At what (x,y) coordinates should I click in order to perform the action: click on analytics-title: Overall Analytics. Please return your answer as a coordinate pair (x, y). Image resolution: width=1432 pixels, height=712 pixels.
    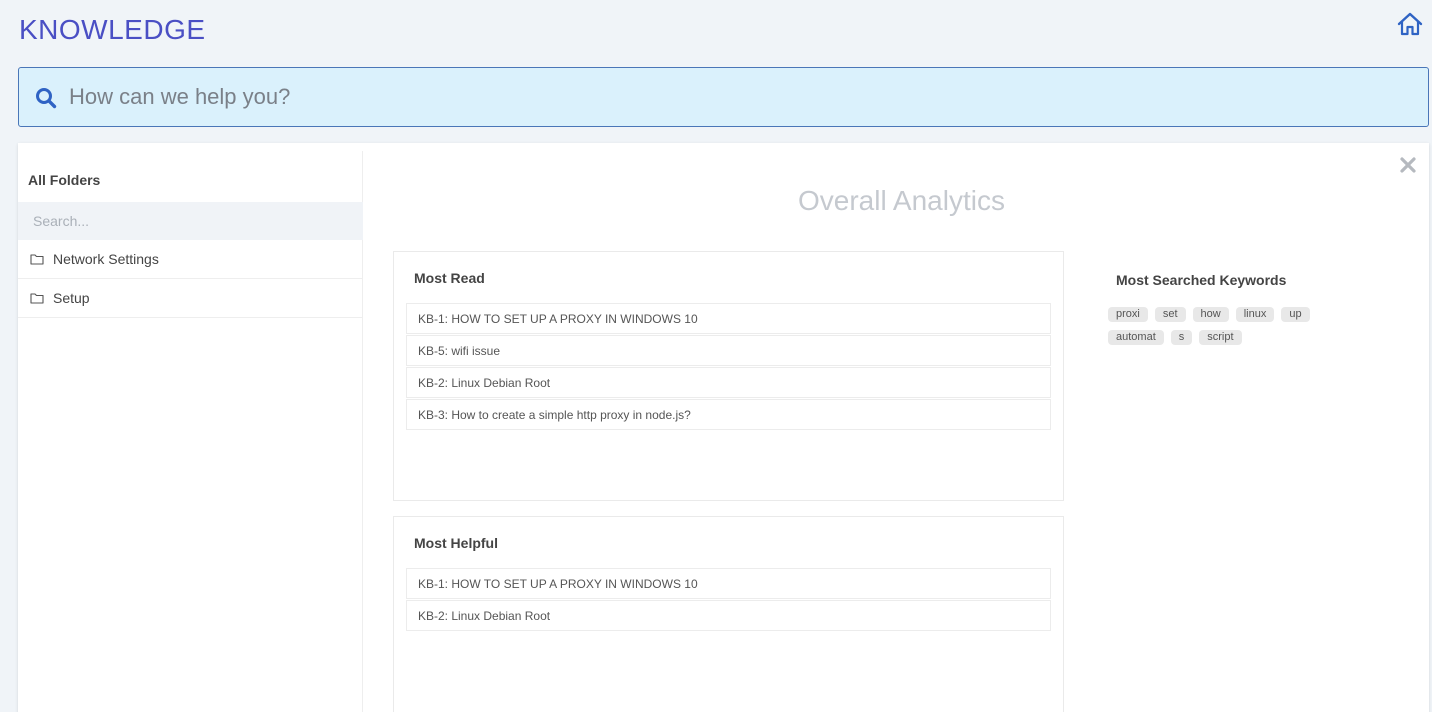
    Looking at the image, I should click on (901, 200).